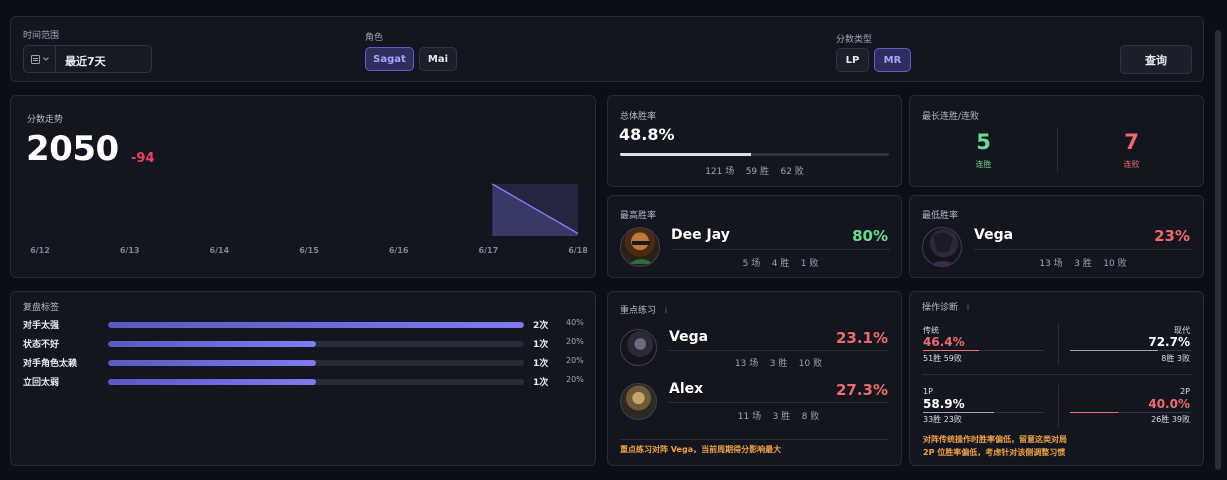  I want to click on best-matchup-rate: 80%, so click(870, 236).